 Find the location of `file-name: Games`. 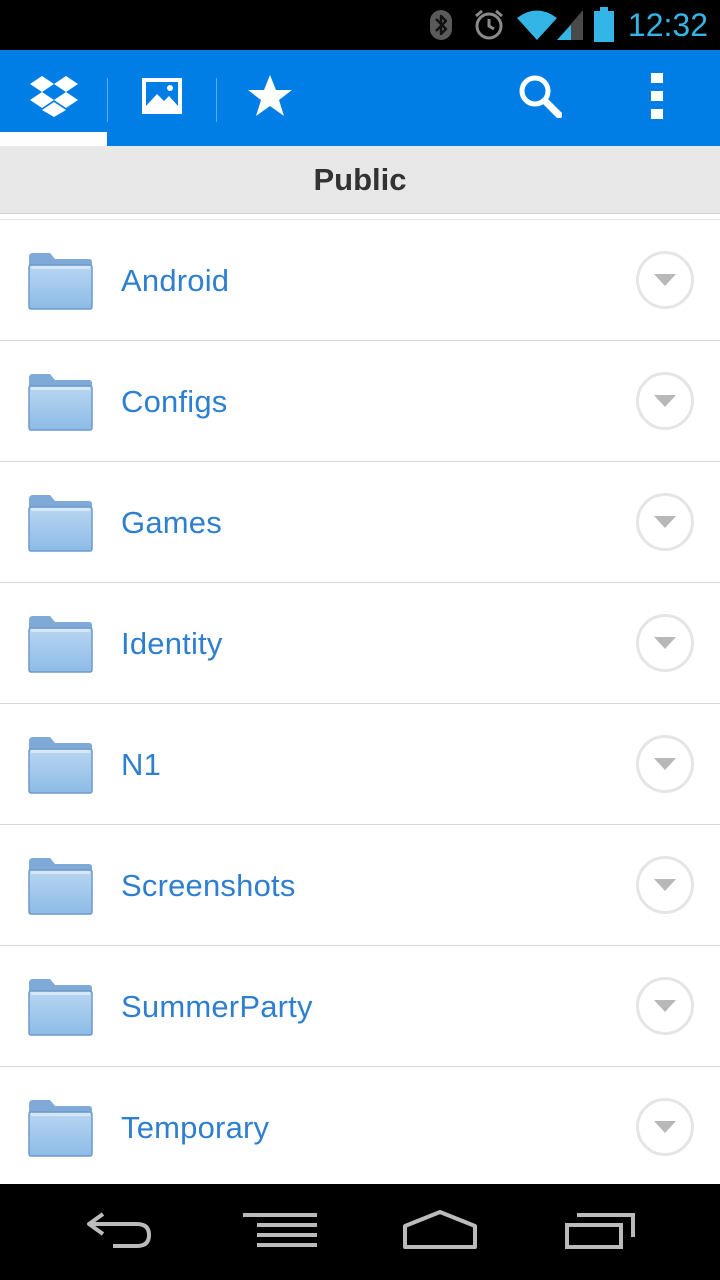

file-name: Games is located at coordinates (171, 522).